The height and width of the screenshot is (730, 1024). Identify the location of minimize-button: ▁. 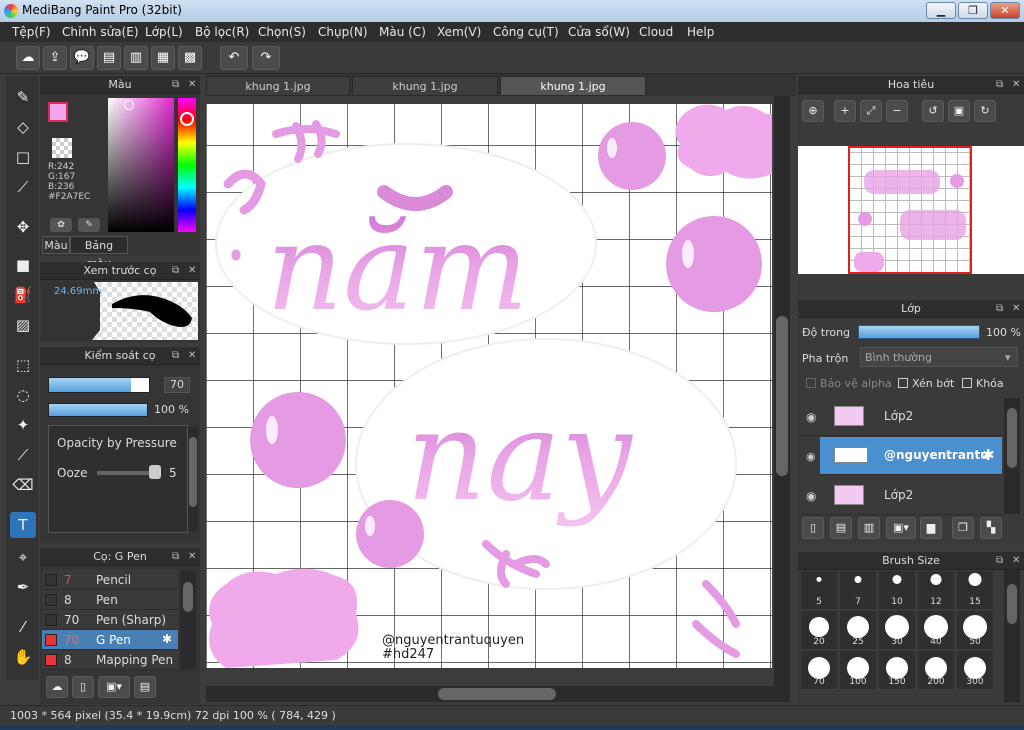
(941, 10).